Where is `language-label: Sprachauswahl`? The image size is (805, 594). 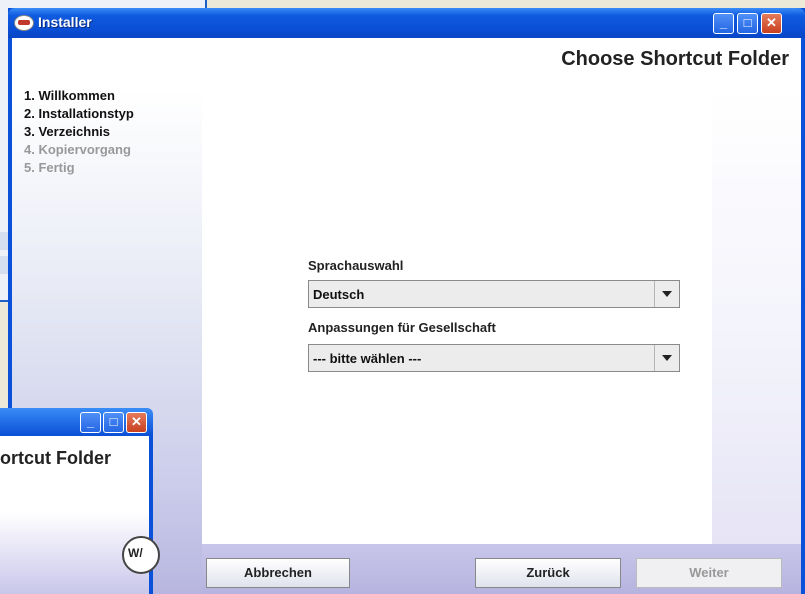
language-label: Sprachauswahl is located at coordinates (356, 265).